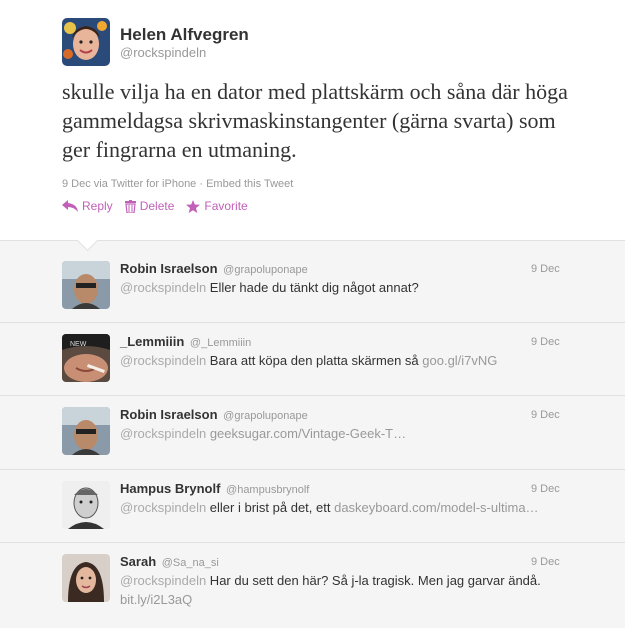 This screenshot has height=628, width=625. Describe the element at coordinates (86, 42) in the screenshot. I see `author-avatar` at that location.